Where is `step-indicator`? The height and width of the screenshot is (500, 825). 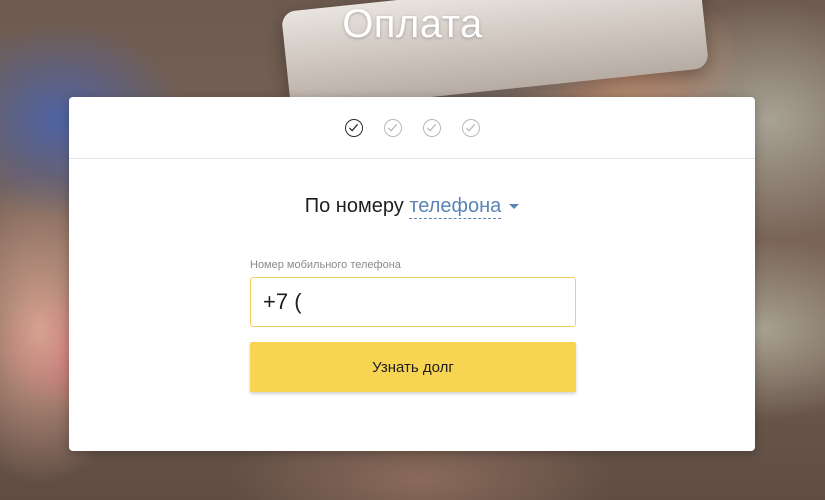
step-indicator is located at coordinates (412, 128).